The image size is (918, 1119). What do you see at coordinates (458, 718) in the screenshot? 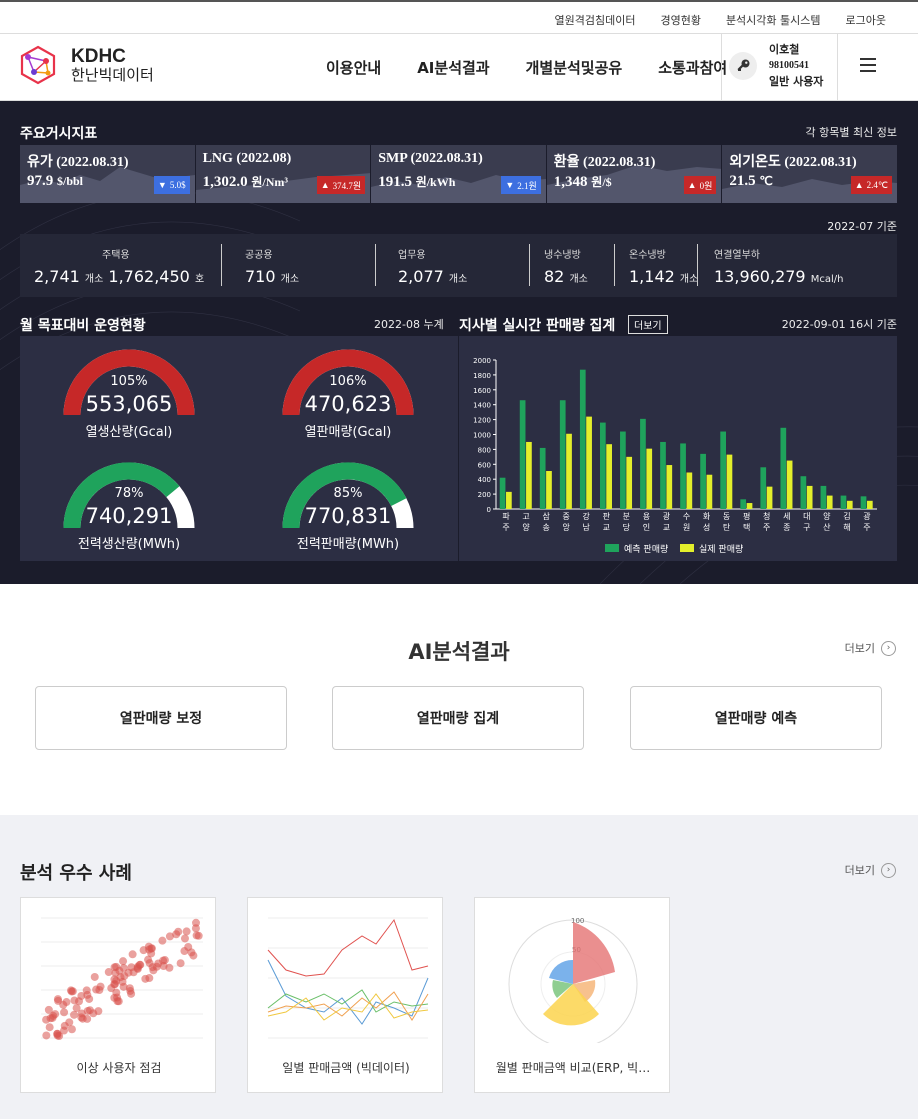
I see `ai-card-aggregation: 열판매량 집계` at bounding box center [458, 718].